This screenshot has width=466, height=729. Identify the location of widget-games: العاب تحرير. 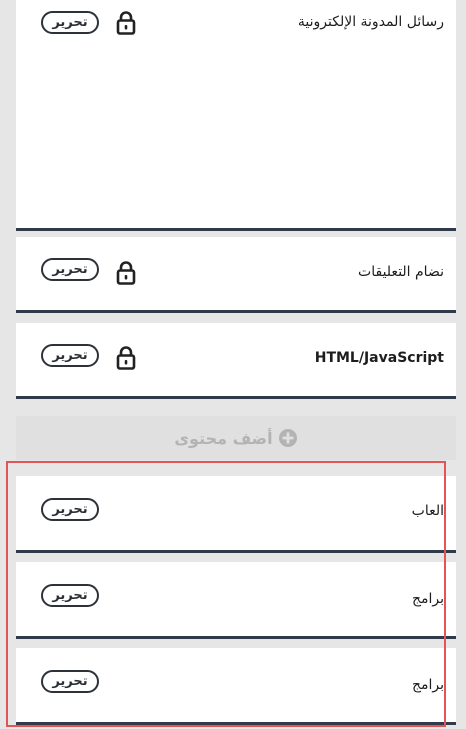
(236, 514).